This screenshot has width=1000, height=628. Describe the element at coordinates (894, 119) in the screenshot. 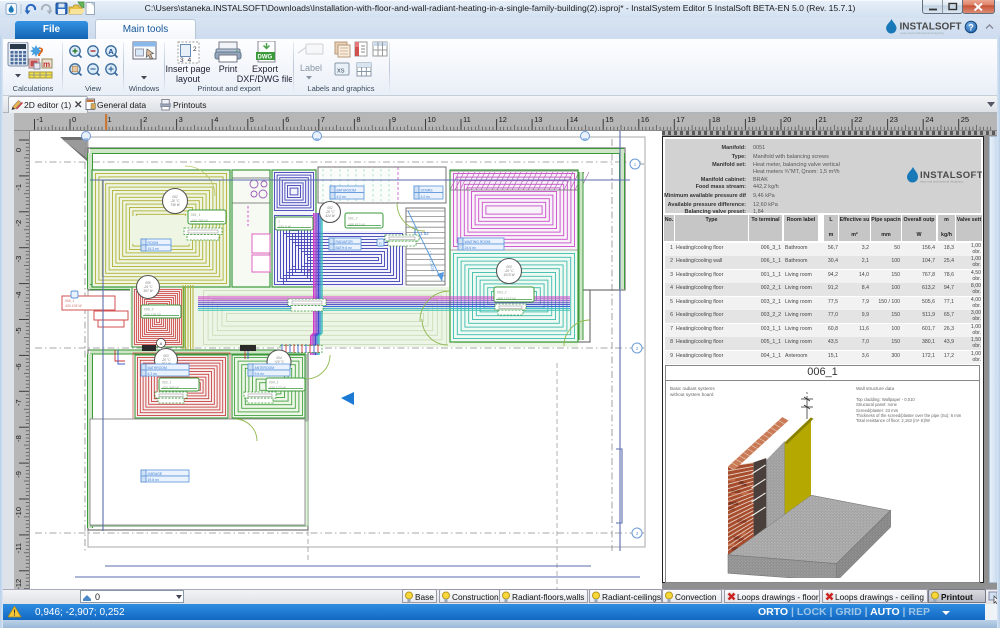

I see `svg-text: 23` at that location.